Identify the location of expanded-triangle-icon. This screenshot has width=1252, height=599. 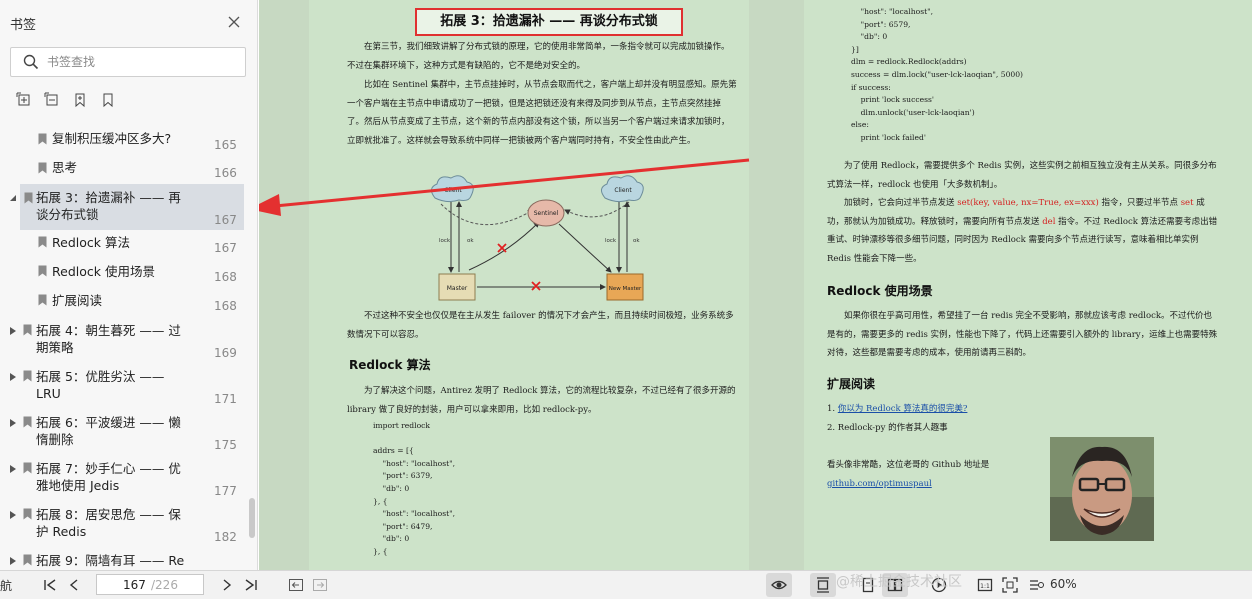
(13, 198).